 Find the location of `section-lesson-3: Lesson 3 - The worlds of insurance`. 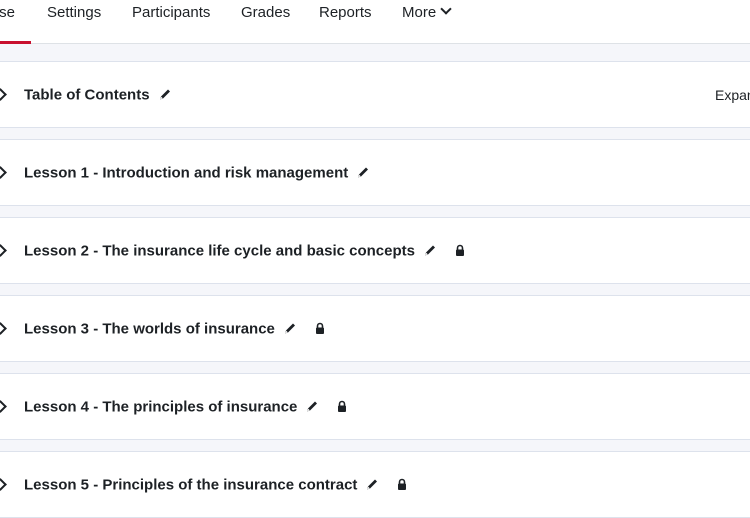

section-lesson-3: Lesson 3 - The worlds of insurance is located at coordinates (375, 328).